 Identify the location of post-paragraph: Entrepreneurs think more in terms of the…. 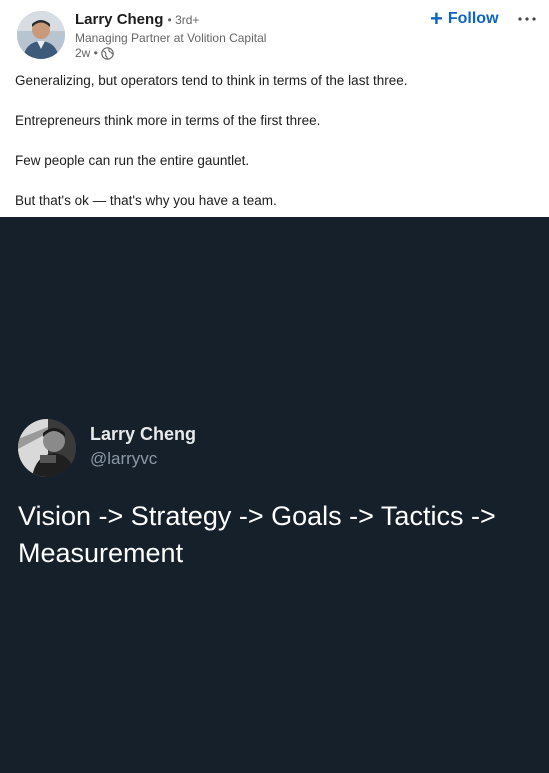
(168, 120).